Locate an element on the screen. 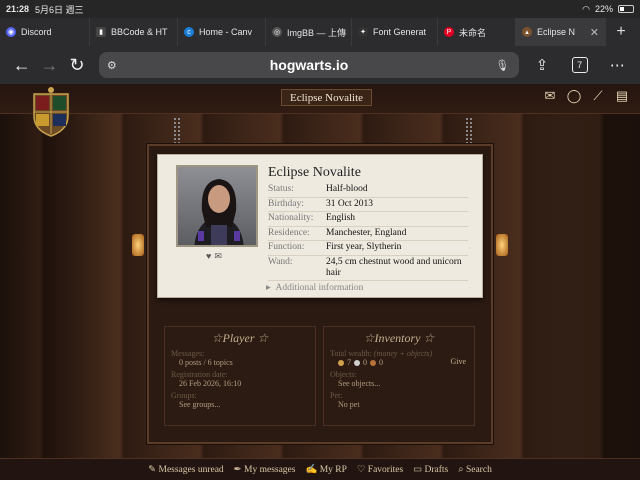  silver-coin-icon is located at coordinates (357, 362).